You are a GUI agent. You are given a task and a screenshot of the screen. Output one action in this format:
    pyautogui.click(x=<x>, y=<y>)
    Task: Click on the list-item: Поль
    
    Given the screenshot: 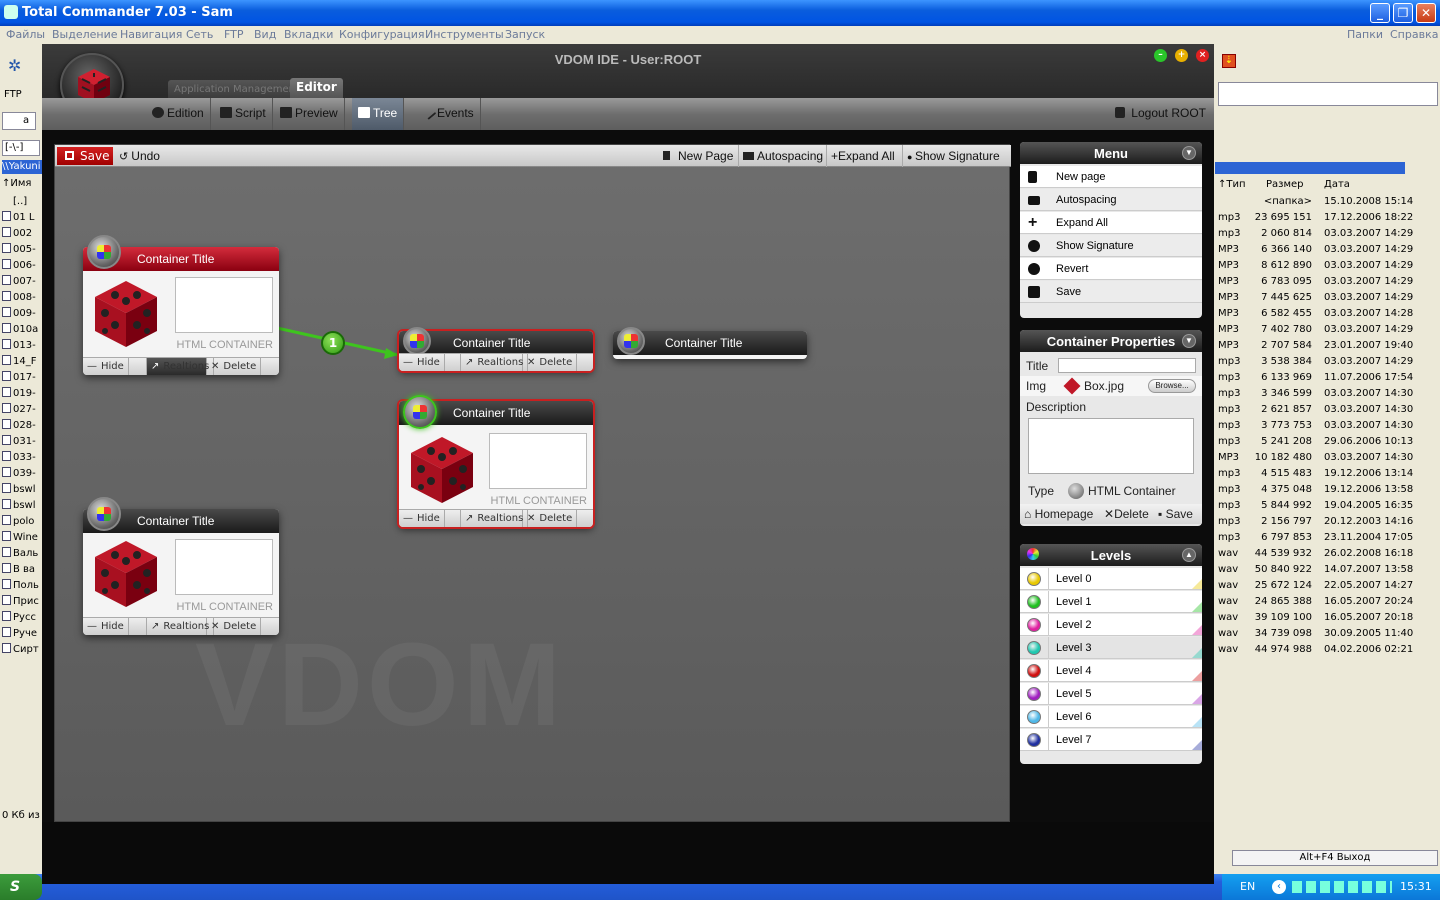 What is the action you would take?
    pyautogui.click(x=22, y=586)
    